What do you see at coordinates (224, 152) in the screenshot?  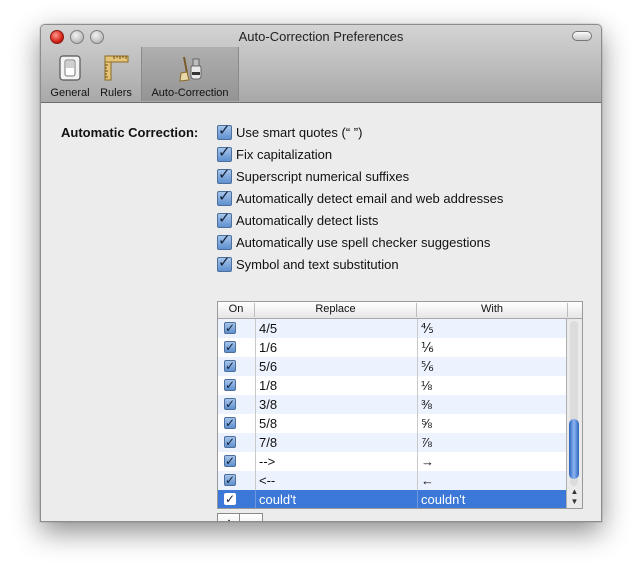 I see `fix-capitalization-checkbox` at bounding box center [224, 152].